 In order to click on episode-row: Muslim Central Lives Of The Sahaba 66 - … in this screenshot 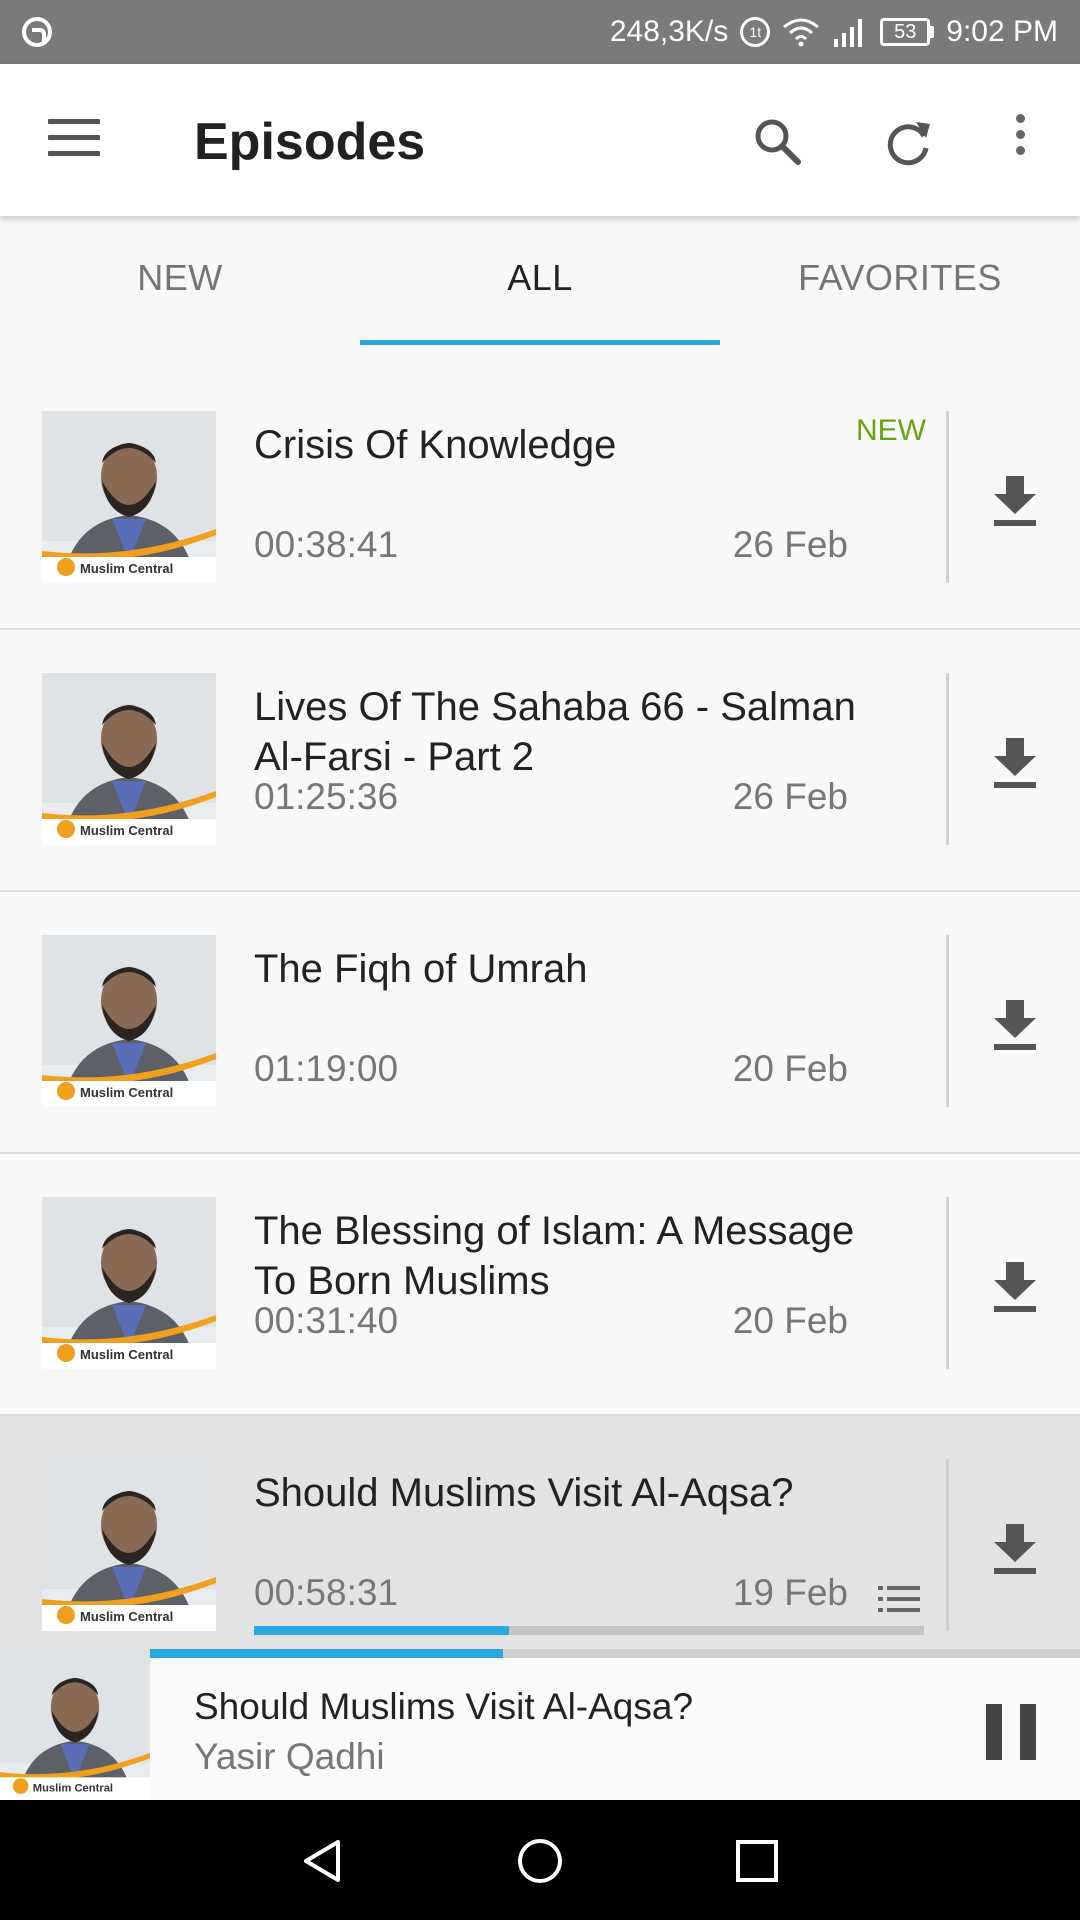, I will do `click(540, 761)`.